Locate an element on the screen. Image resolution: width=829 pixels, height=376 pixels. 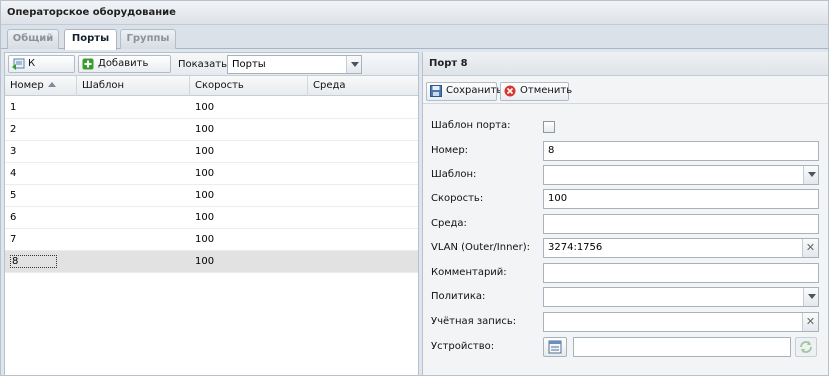
table-row: 8 100 is located at coordinates (211, 262).